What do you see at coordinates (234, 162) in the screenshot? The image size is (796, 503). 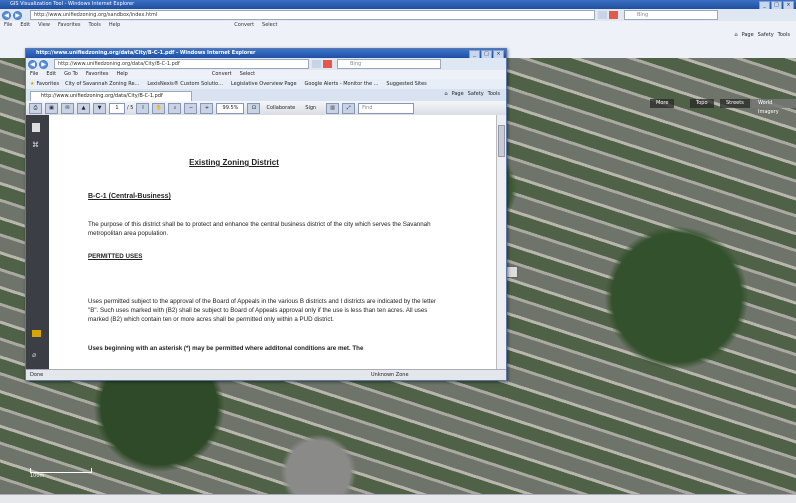 I see `doc-heading: Existing Zoning District` at bounding box center [234, 162].